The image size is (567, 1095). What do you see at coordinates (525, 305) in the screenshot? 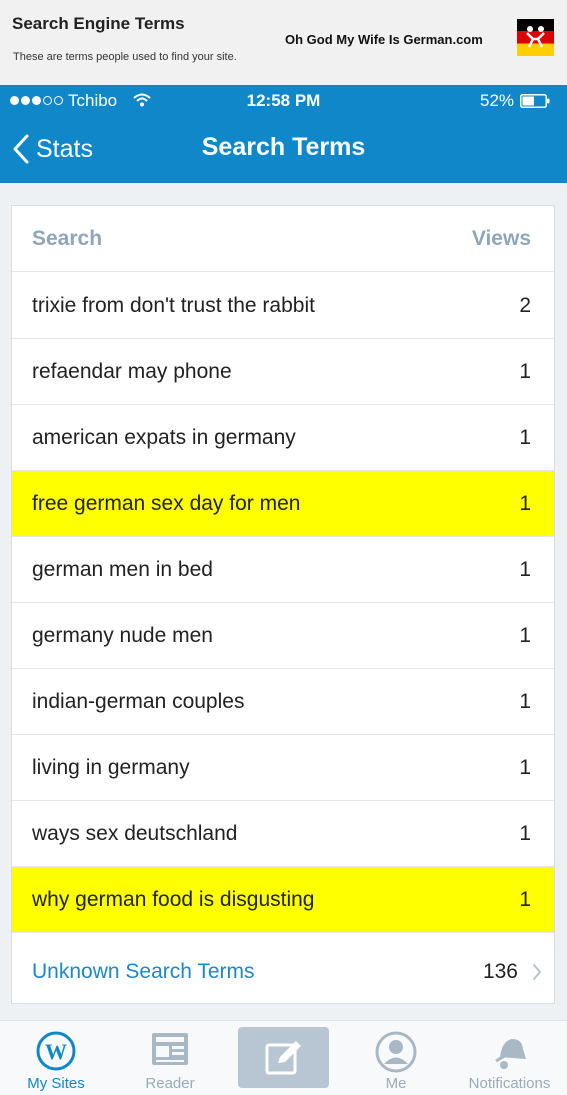
I see `view-count: 2` at bounding box center [525, 305].